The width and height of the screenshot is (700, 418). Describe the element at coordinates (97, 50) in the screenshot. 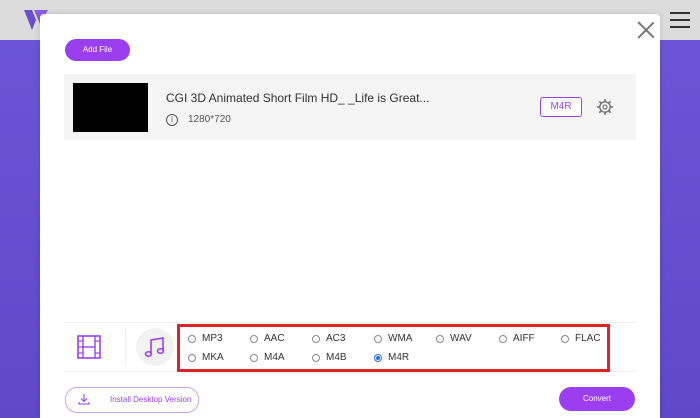

I see `add-file-button: Add File` at that location.